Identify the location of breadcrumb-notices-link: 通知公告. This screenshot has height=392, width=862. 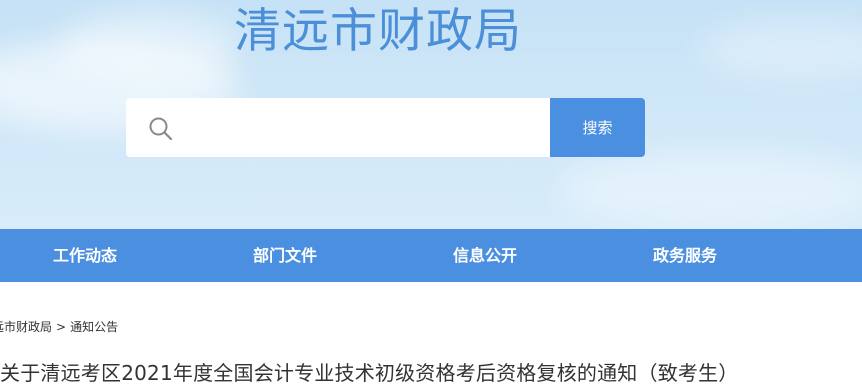
(94, 327).